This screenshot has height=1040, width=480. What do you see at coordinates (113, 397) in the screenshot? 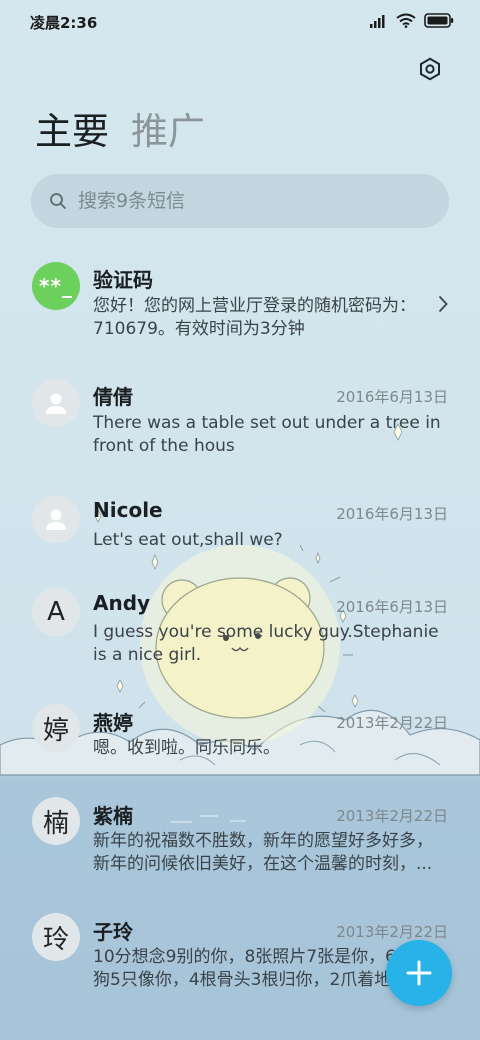
I see `contact-name: 倩倩` at bounding box center [113, 397].